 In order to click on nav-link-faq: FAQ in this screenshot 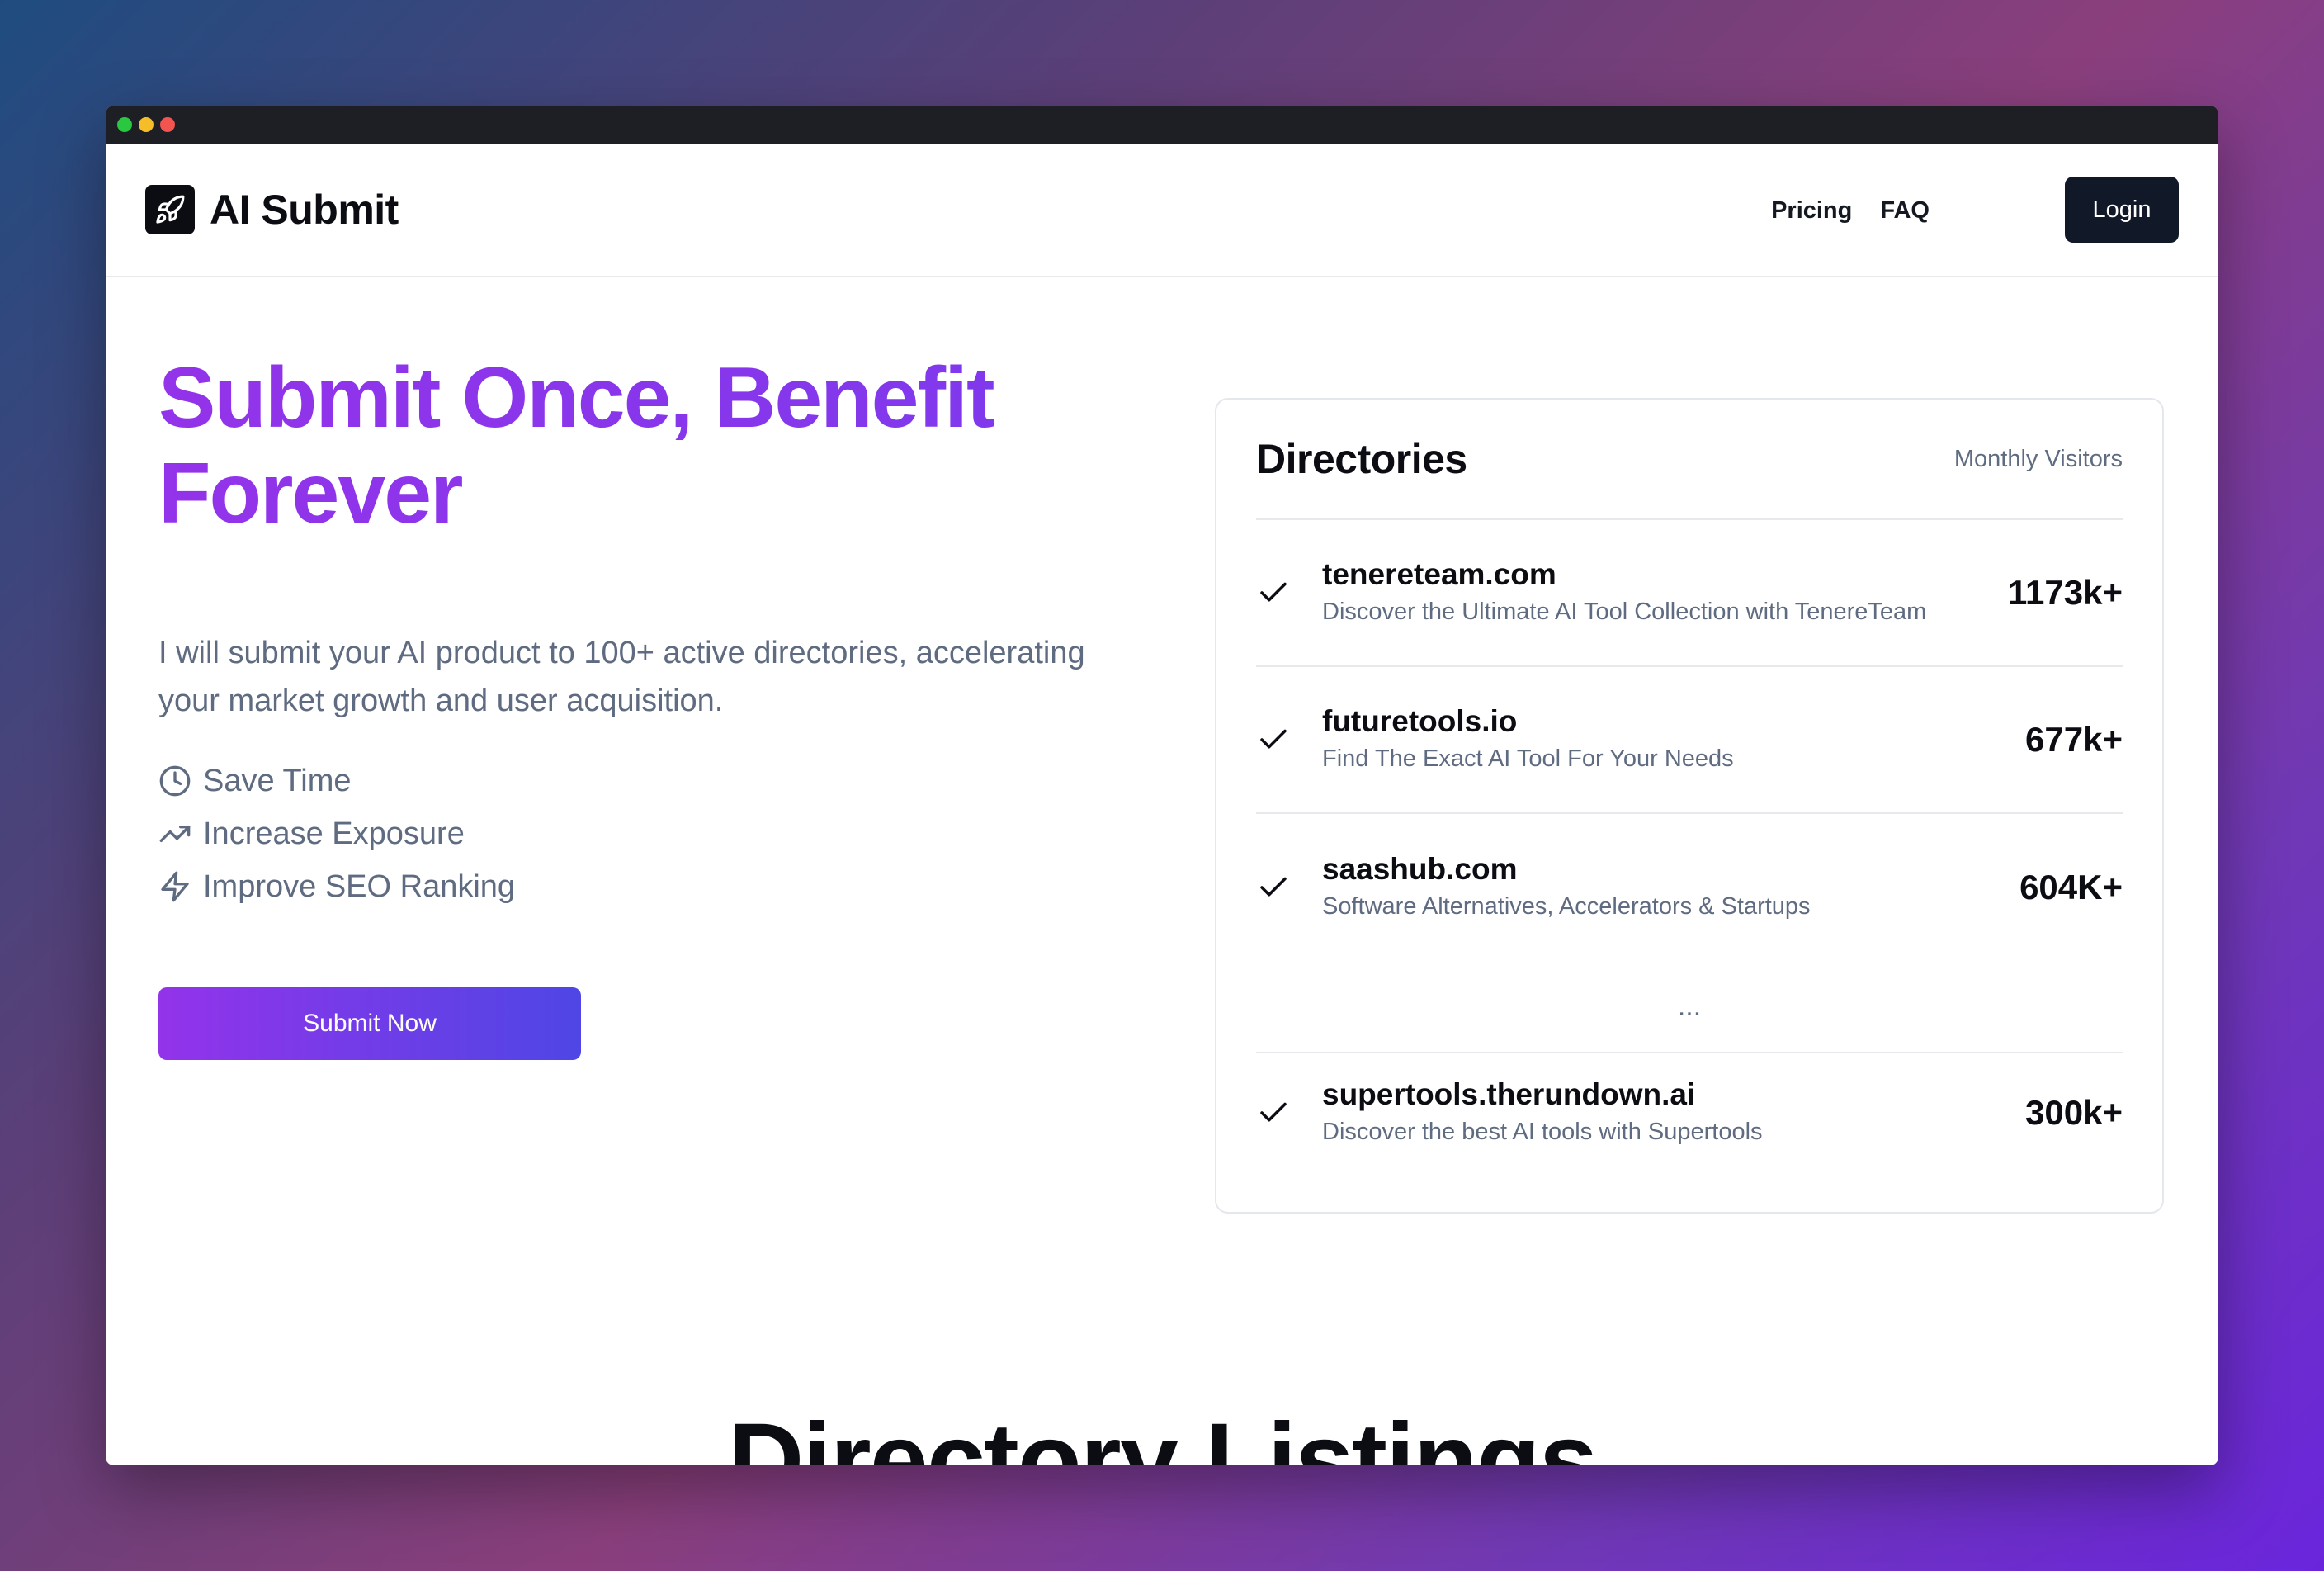, I will do `click(1905, 211)`.